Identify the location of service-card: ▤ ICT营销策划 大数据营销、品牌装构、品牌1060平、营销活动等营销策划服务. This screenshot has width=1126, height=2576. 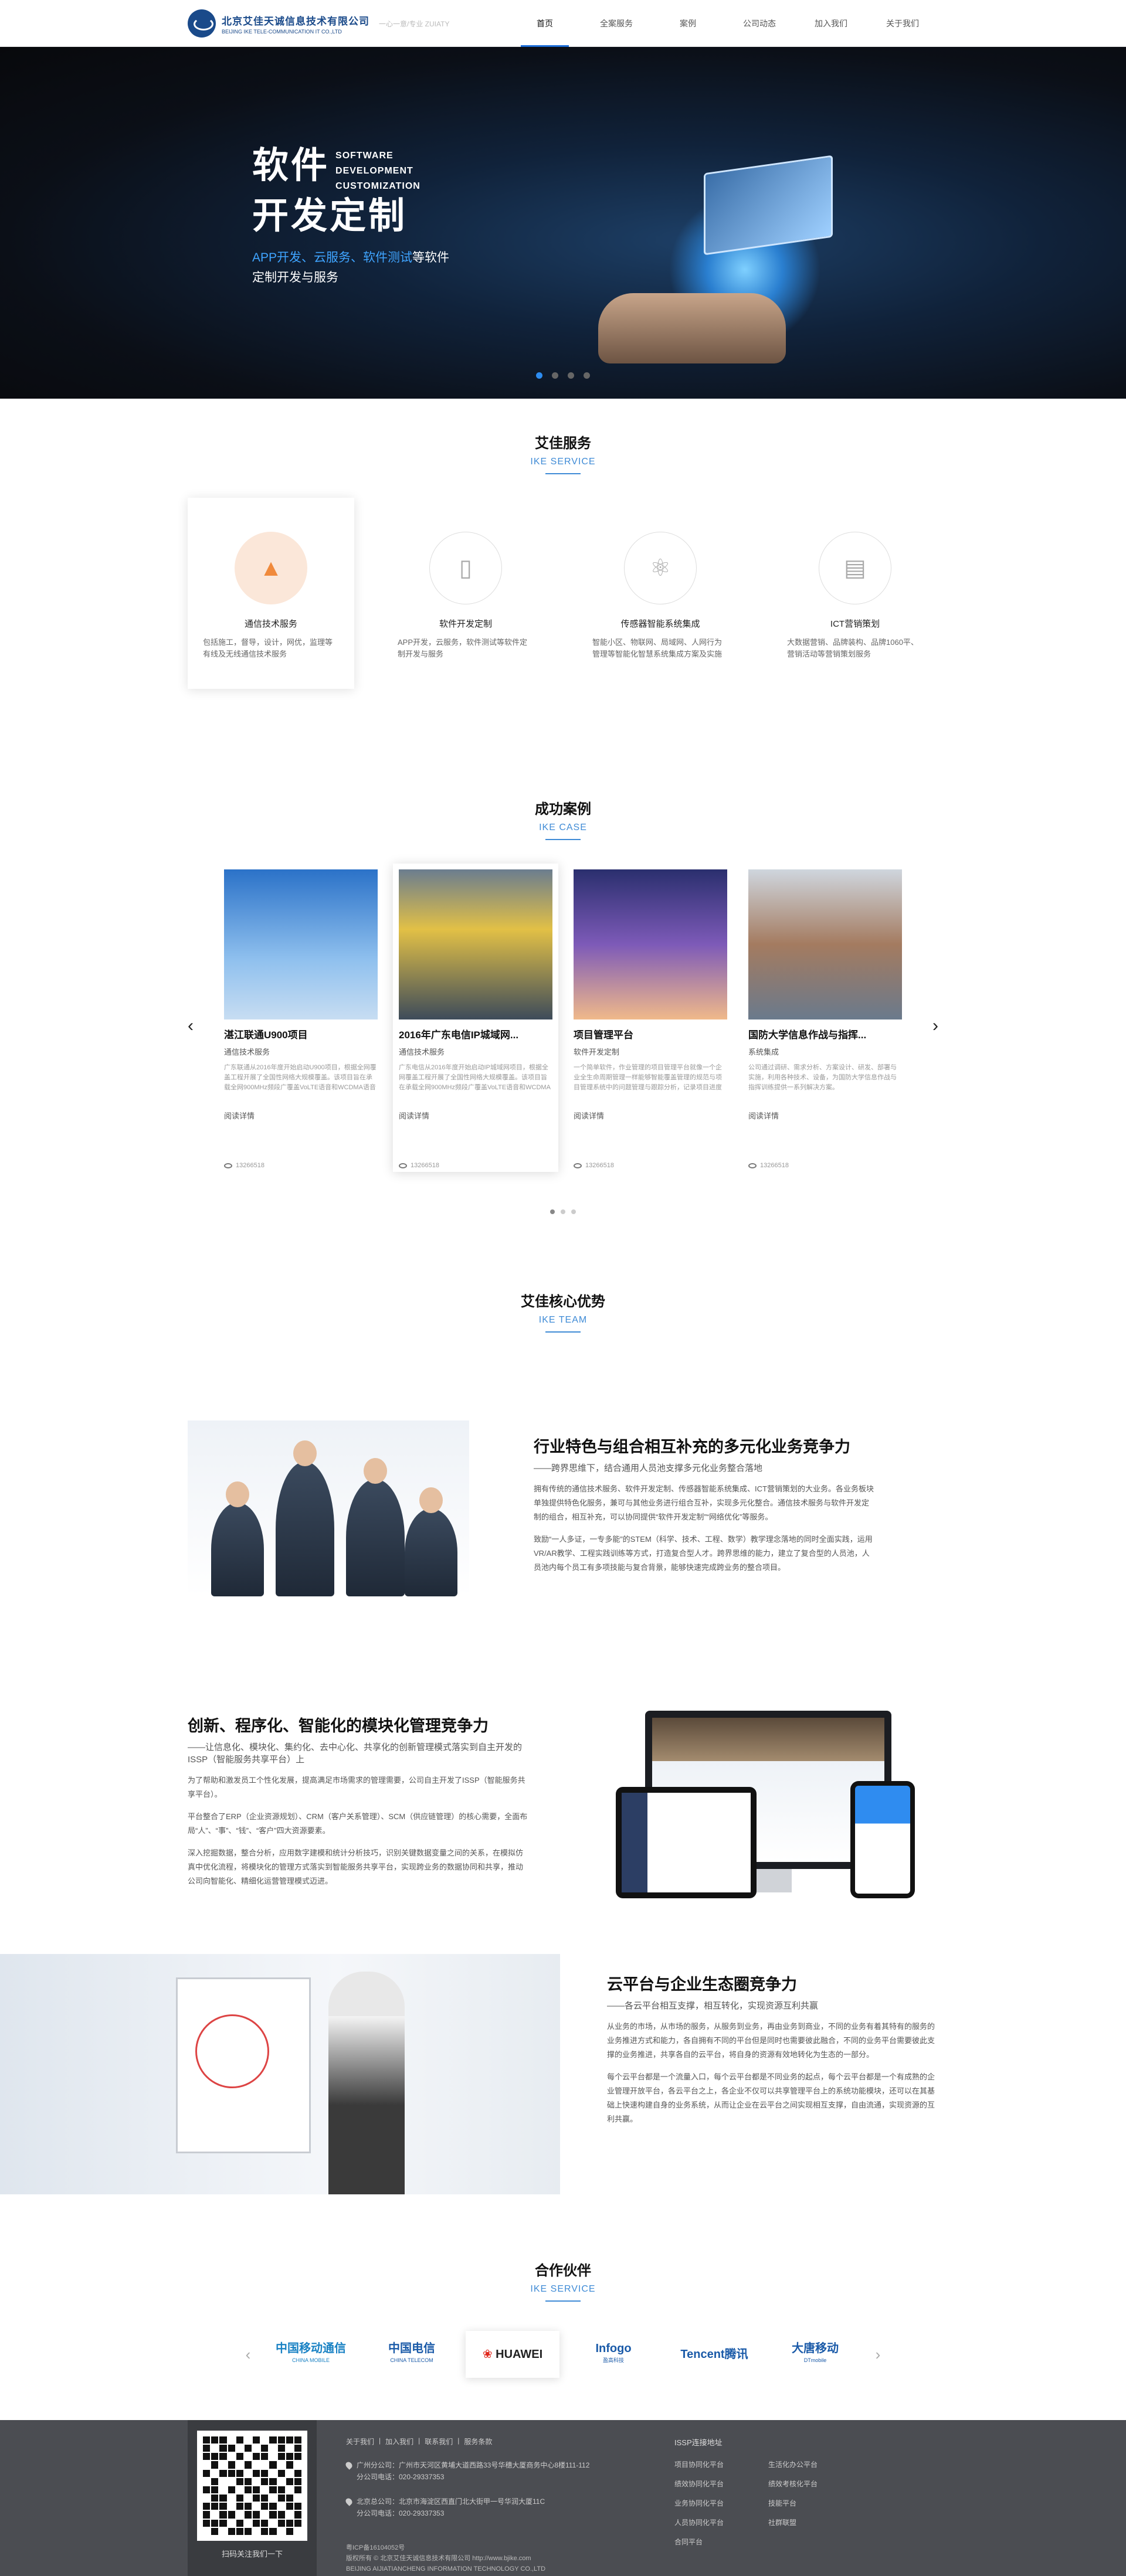
(855, 594).